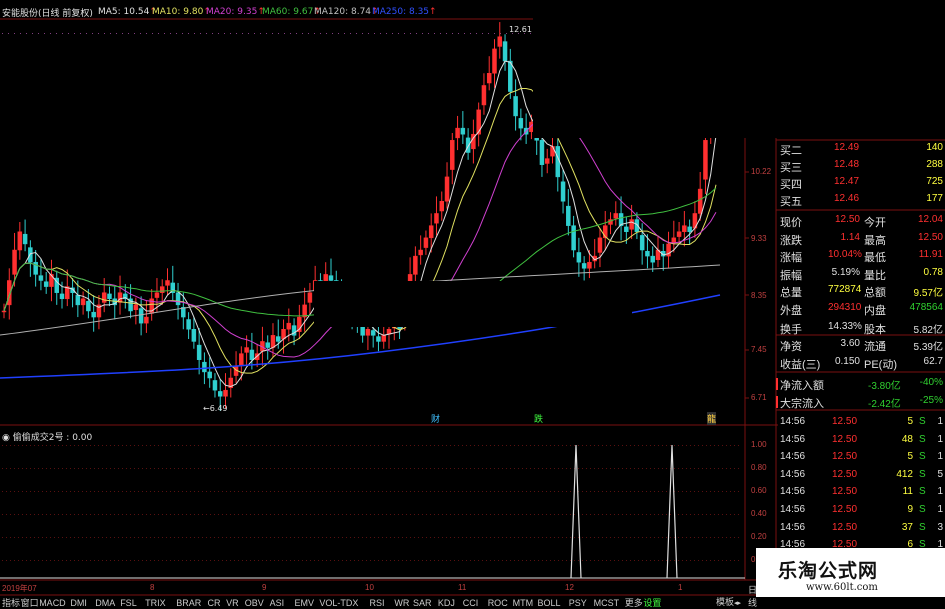  Describe the element at coordinates (930, 237) in the screenshot. I see `stat-value: 12.50` at that location.